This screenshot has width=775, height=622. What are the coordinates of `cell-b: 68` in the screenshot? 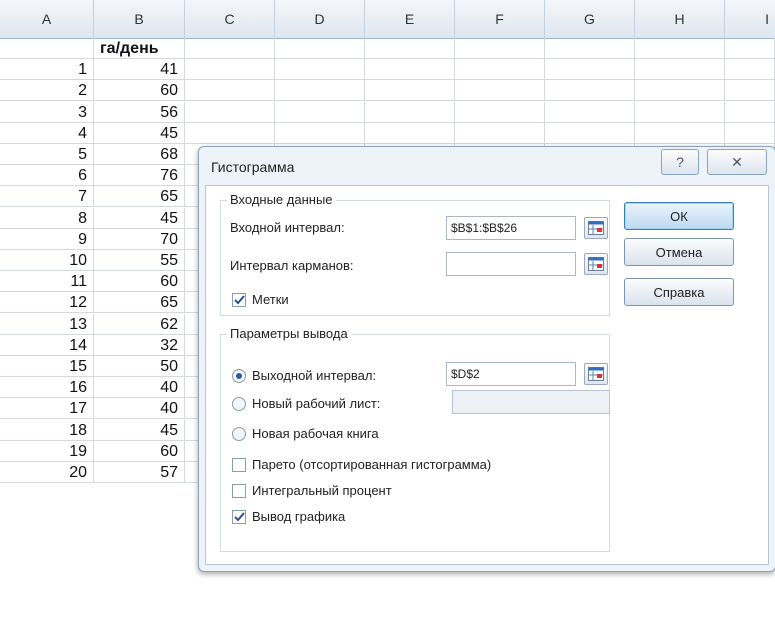 It's located at (139, 154).